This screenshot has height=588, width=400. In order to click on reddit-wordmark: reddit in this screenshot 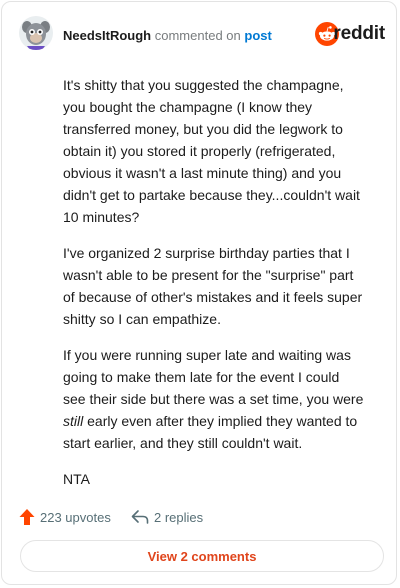, I will do `click(359, 33)`.